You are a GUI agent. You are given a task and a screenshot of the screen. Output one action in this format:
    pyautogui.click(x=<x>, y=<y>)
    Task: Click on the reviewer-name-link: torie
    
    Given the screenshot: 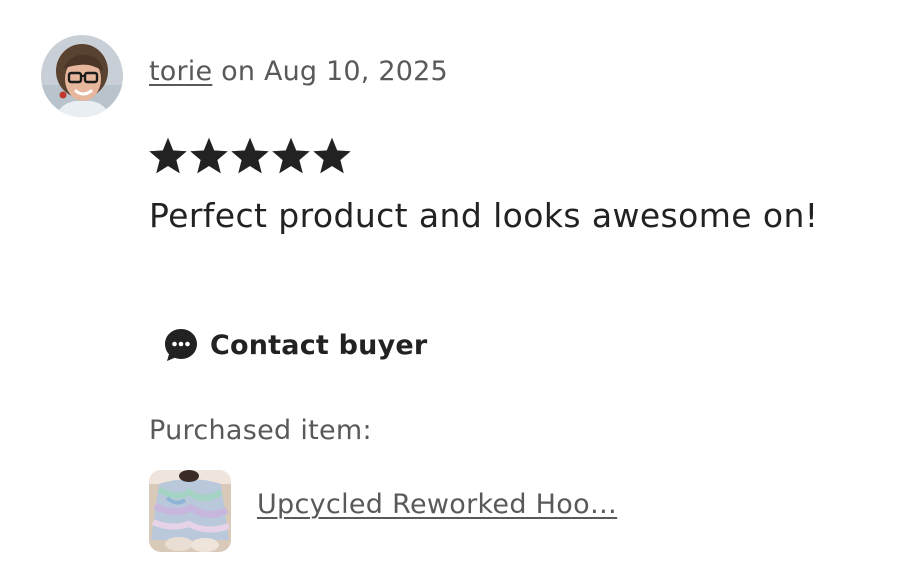 What is the action you would take?
    pyautogui.click(x=180, y=71)
    